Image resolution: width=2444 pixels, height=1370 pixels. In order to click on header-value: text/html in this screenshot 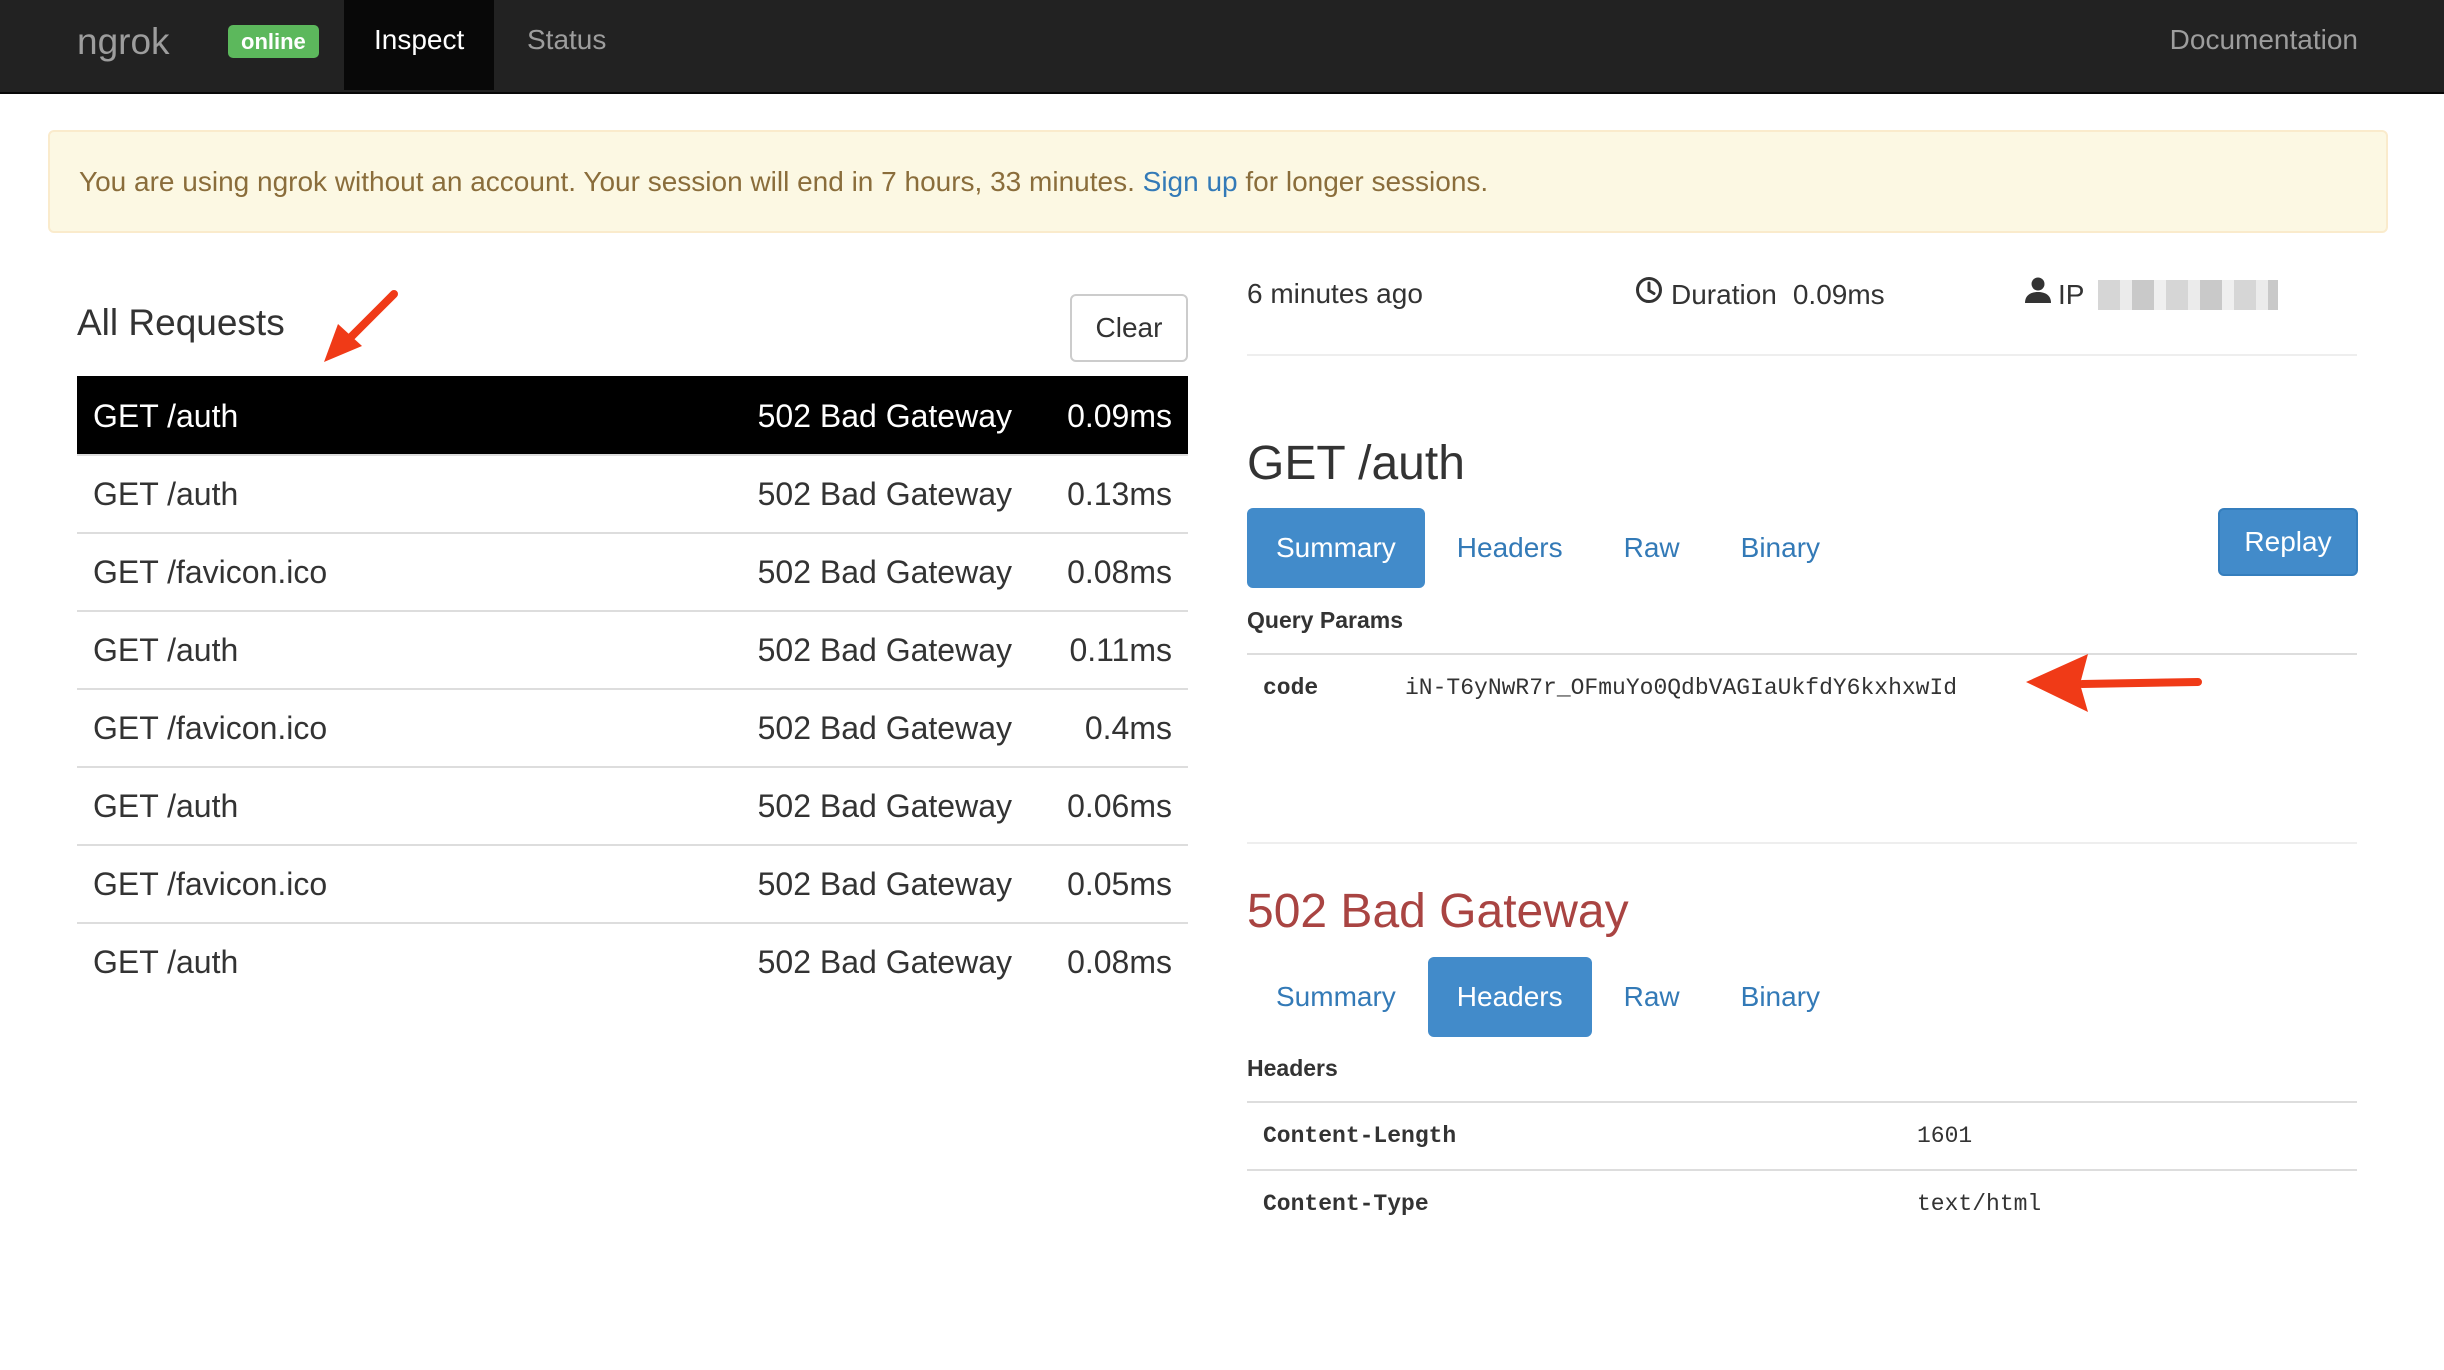, I will do `click(1979, 1204)`.